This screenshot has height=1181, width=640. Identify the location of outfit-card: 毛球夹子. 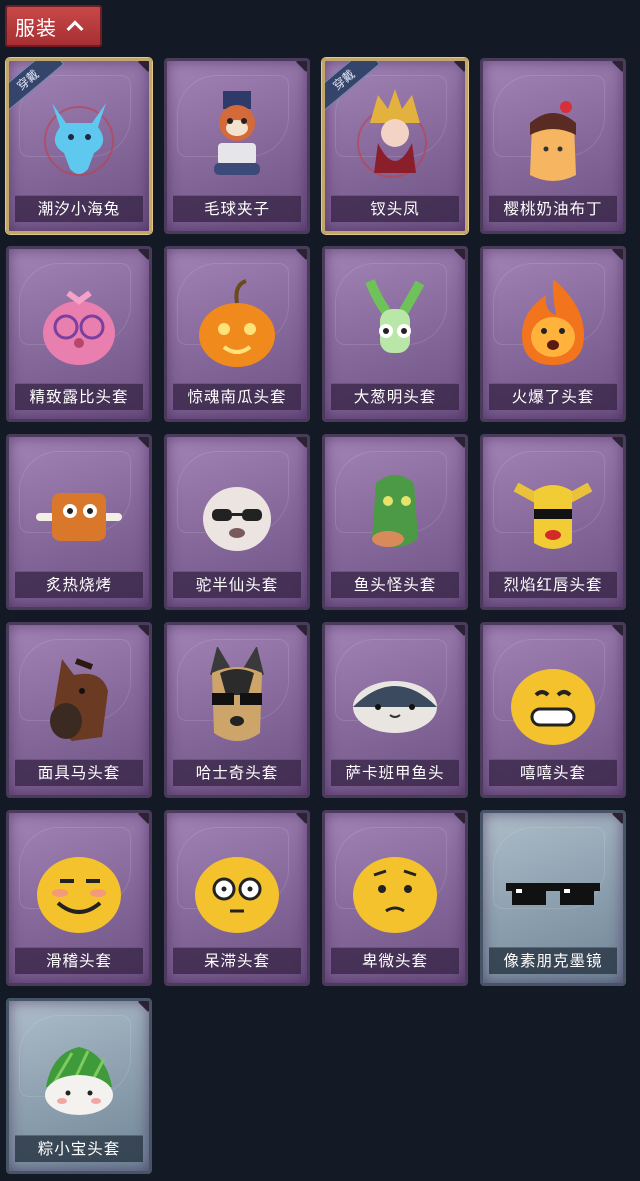
(237, 146).